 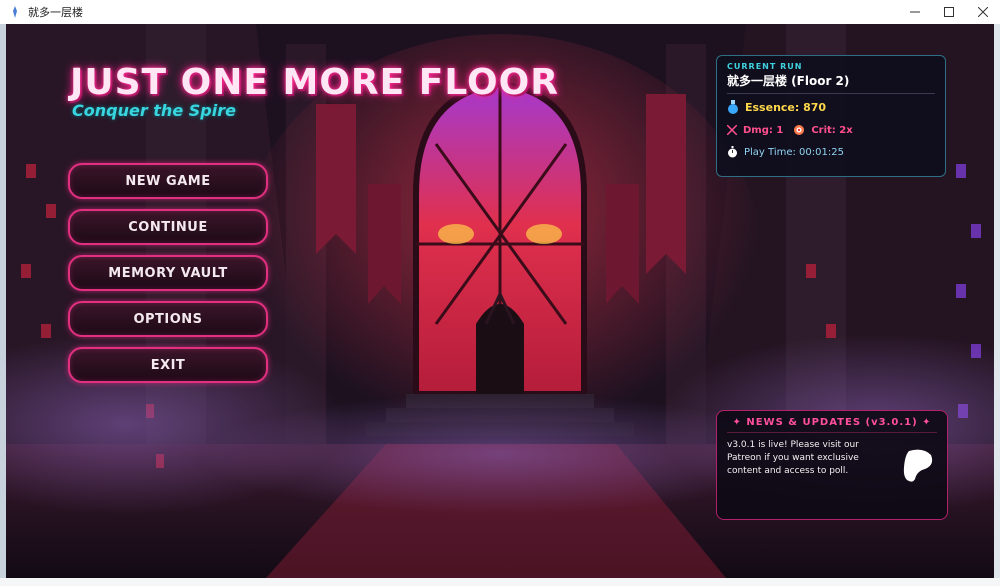 I want to click on game-subtitle: Conquer the Spire, so click(x=154, y=110).